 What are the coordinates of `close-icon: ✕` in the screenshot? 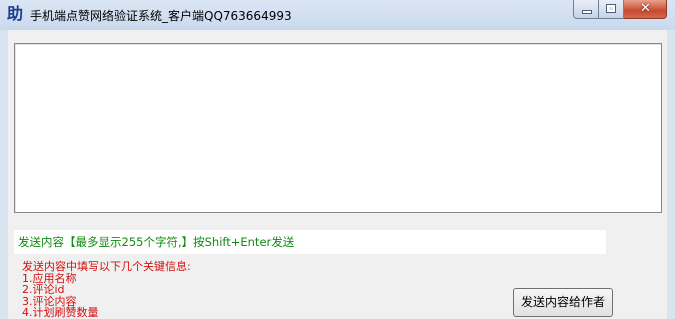 It's located at (645, 8).